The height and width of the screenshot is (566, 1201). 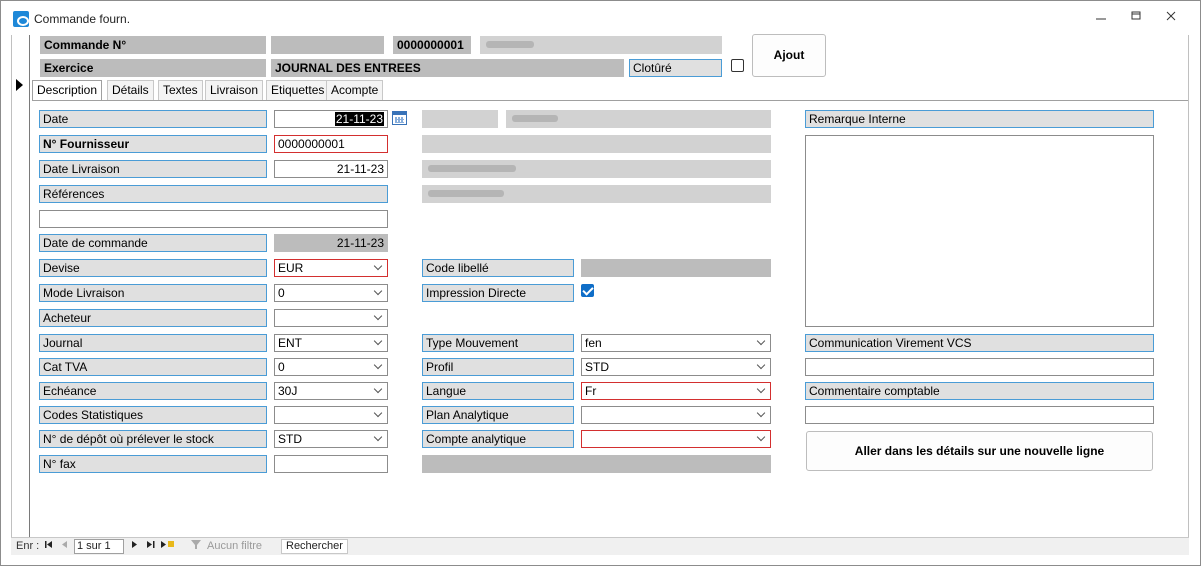 What do you see at coordinates (498, 415) in the screenshot?
I see `plan-analytique-label: Plan Analytique` at bounding box center [498, 415].